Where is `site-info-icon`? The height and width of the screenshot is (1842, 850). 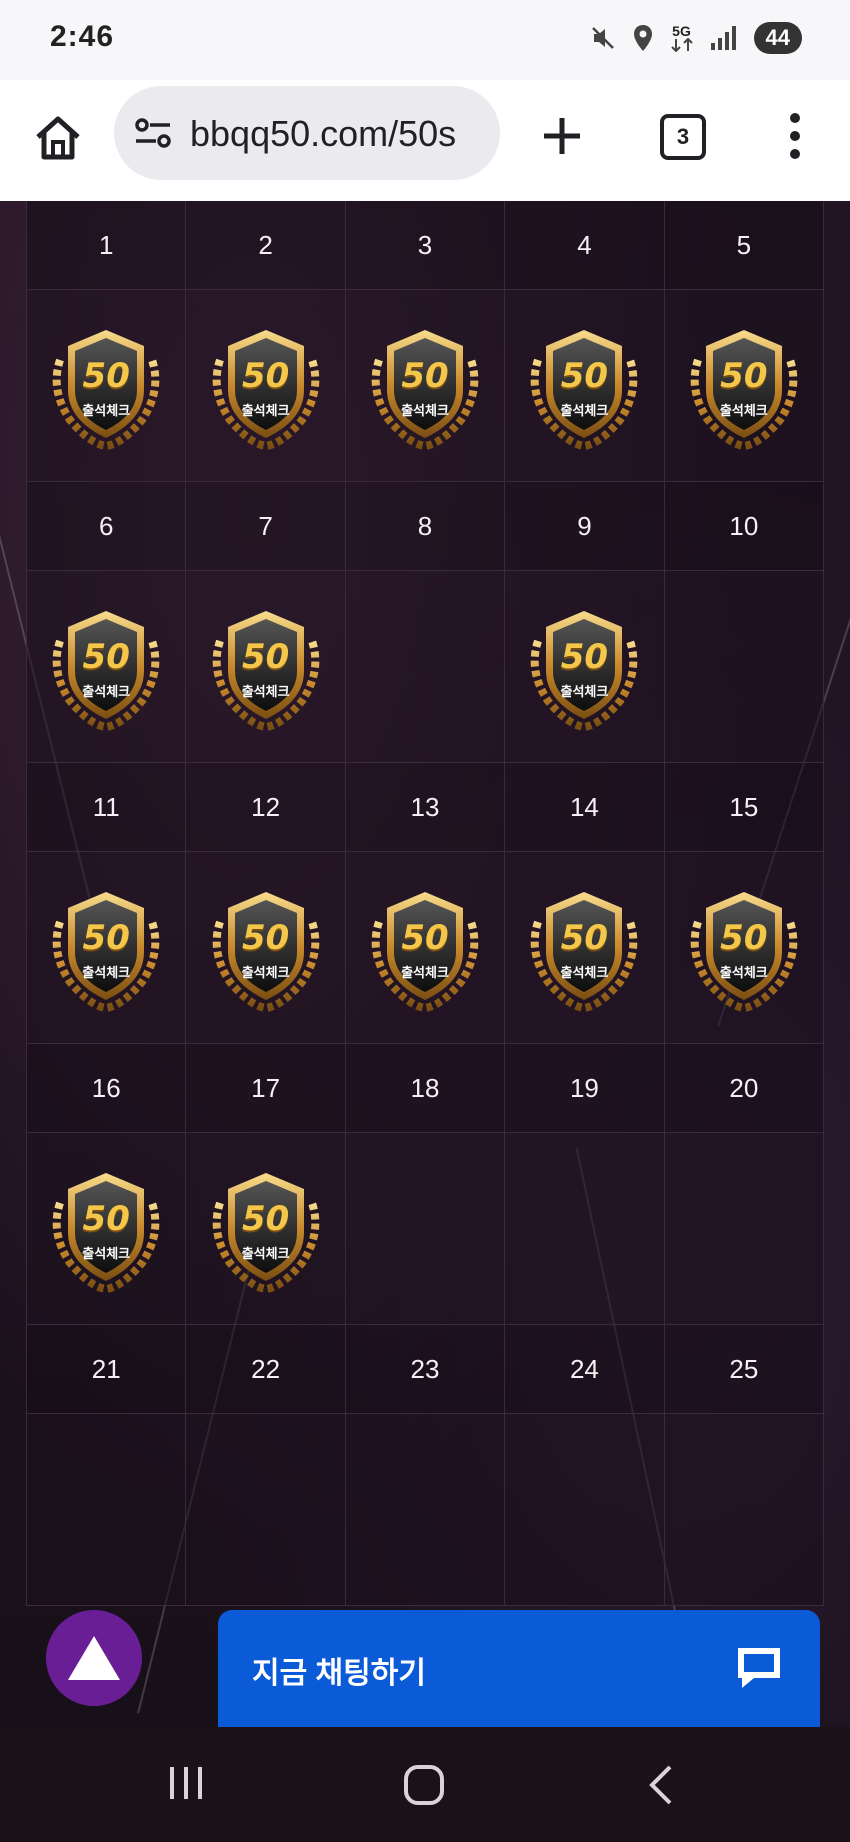 site-info-icon is located at coordinates (153, 135).